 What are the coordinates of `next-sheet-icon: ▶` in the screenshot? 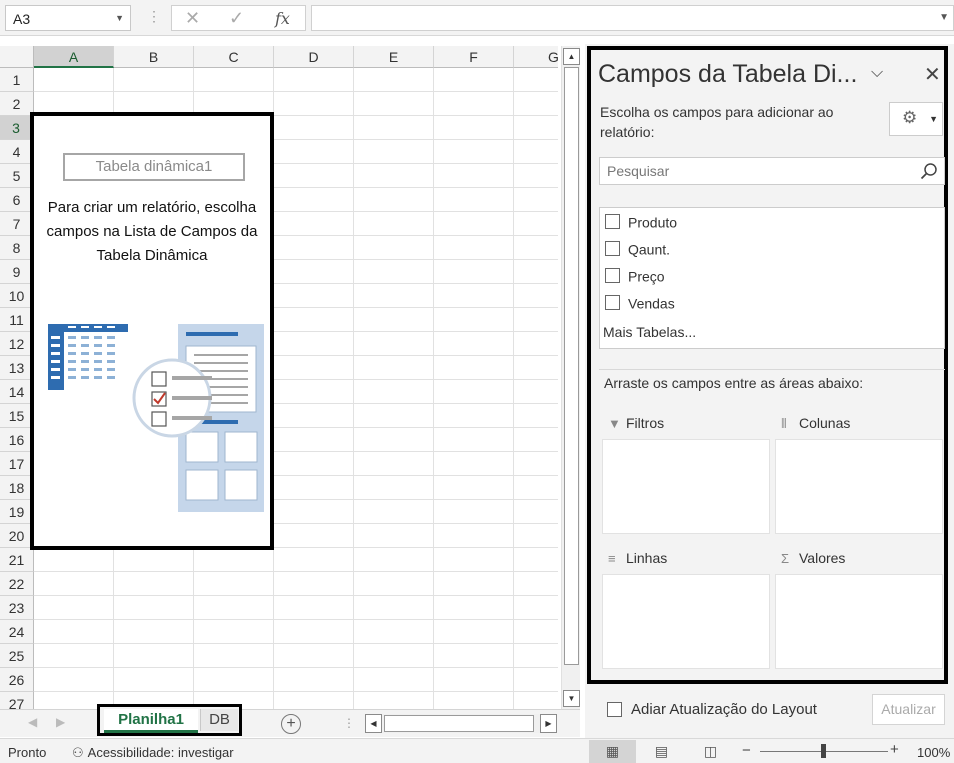 It's located at (60, 722).